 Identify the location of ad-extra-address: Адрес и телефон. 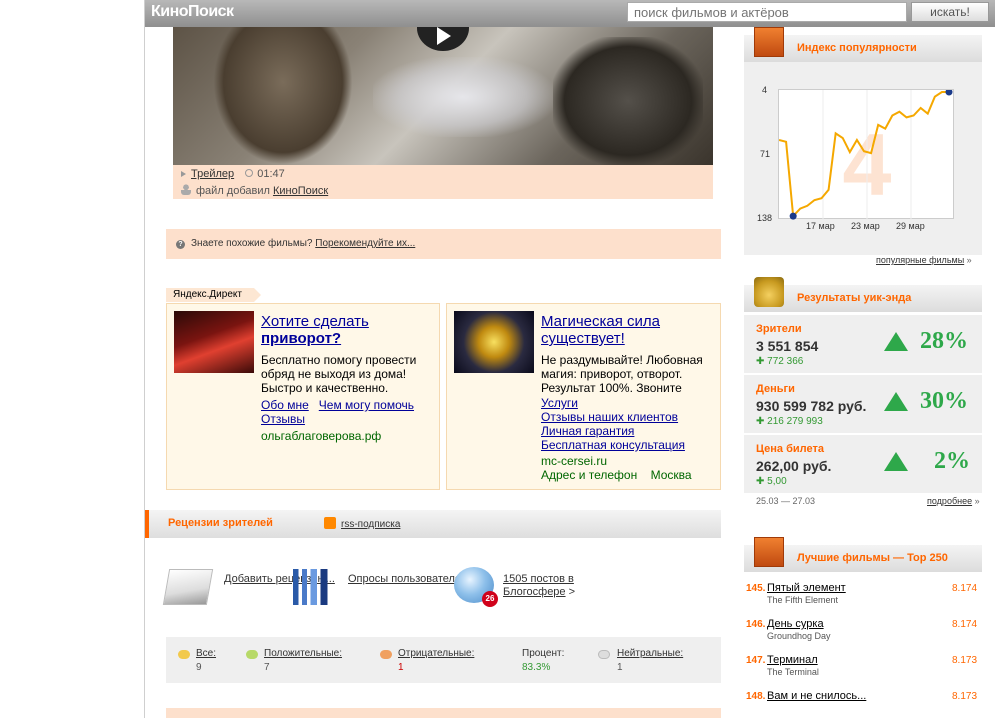
(589, 475).